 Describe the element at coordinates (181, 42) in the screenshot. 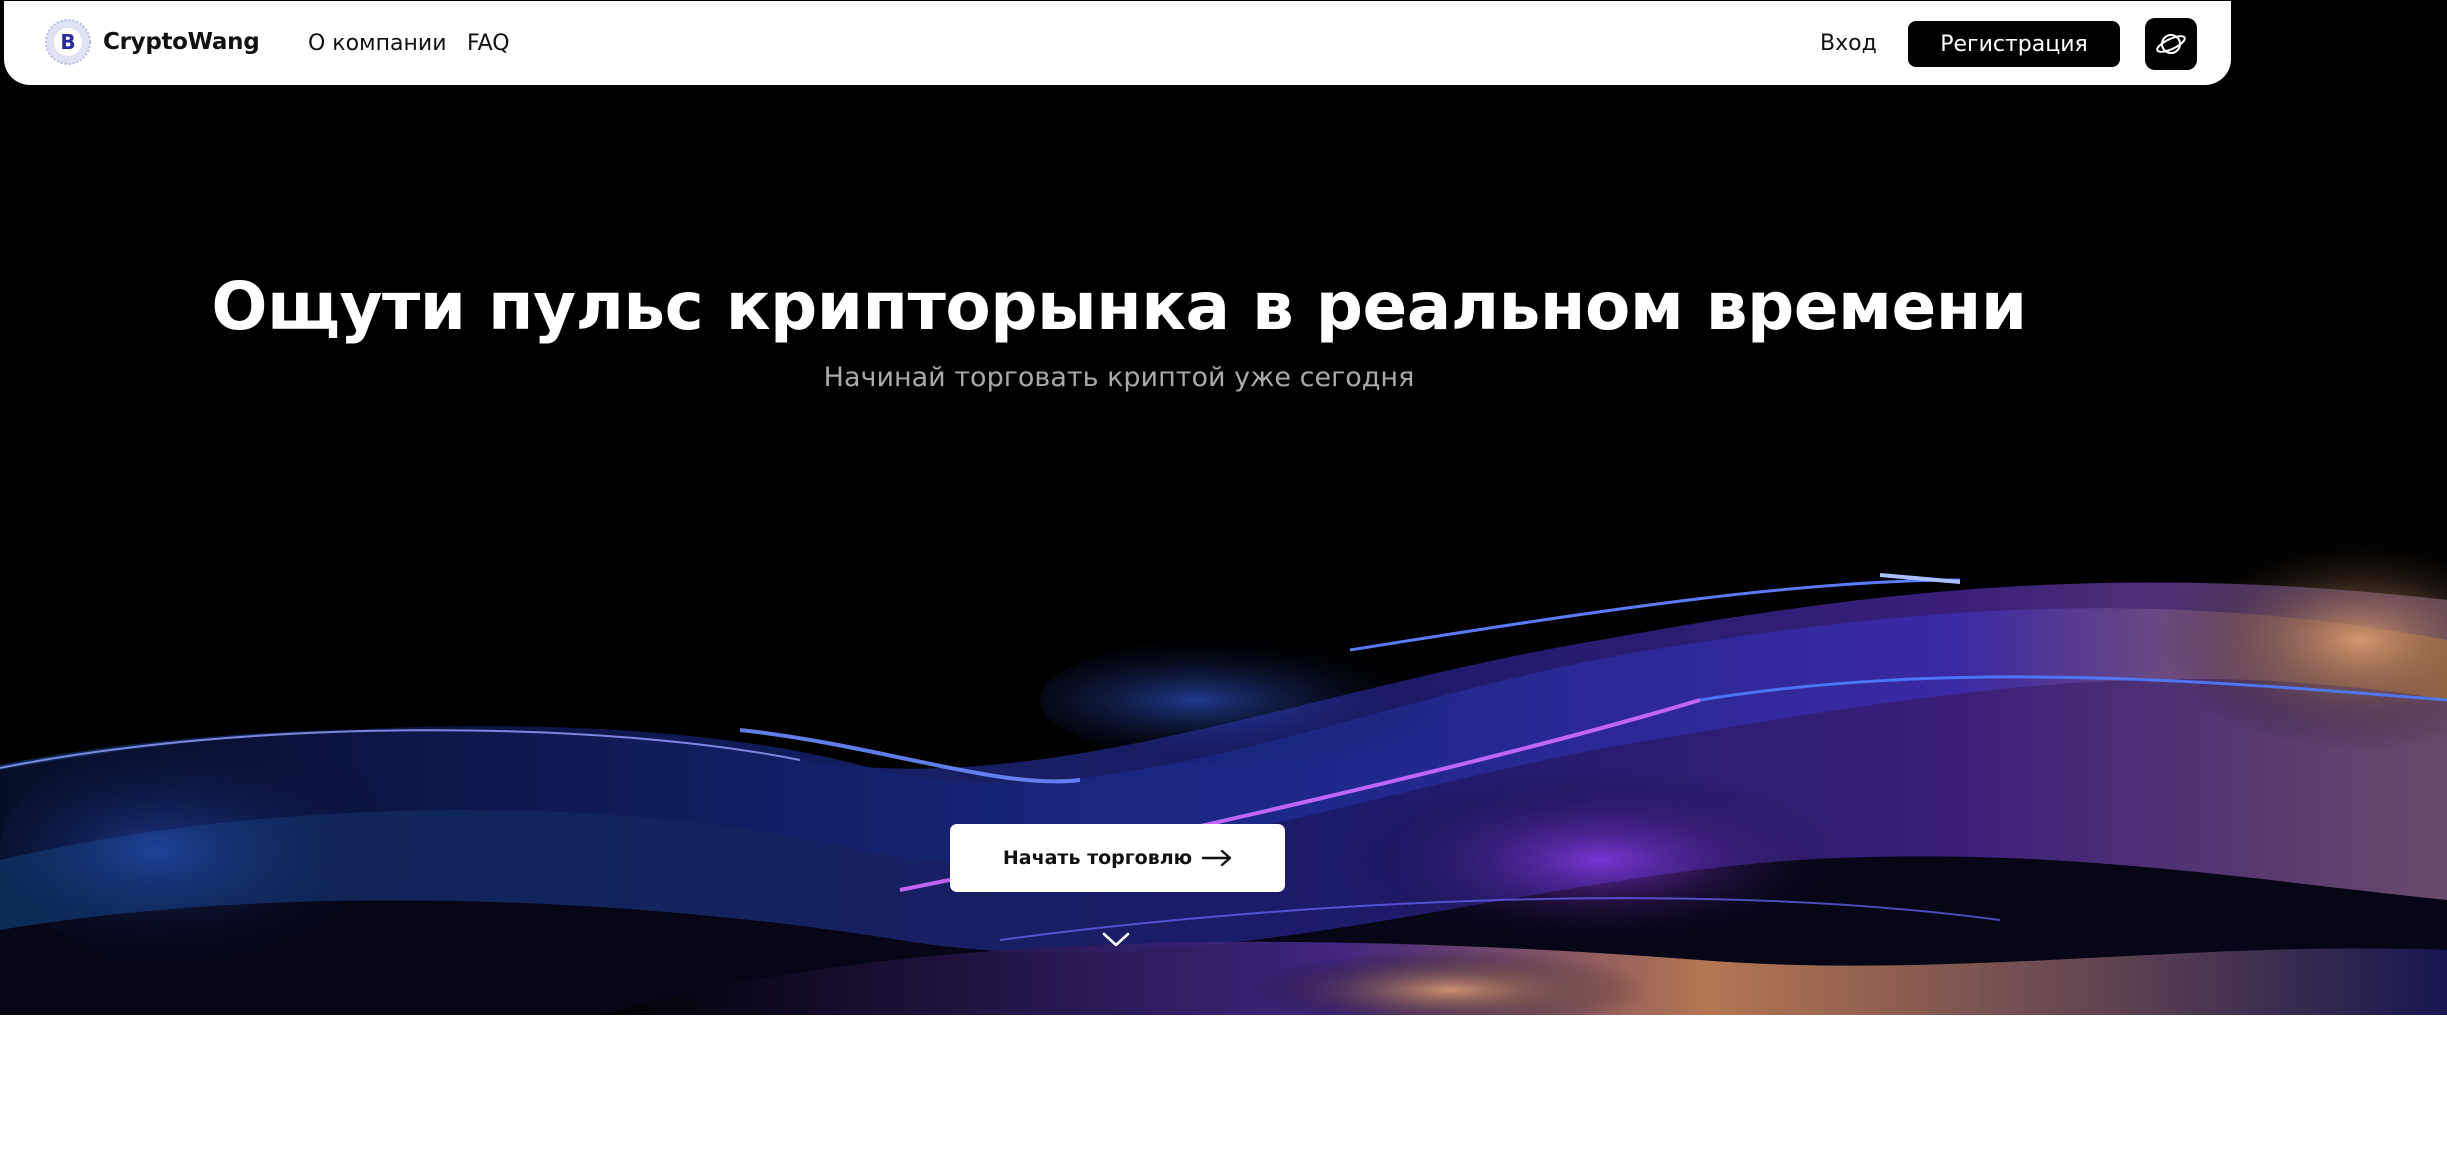

I see `brand-name: CryptoWang` at that location.